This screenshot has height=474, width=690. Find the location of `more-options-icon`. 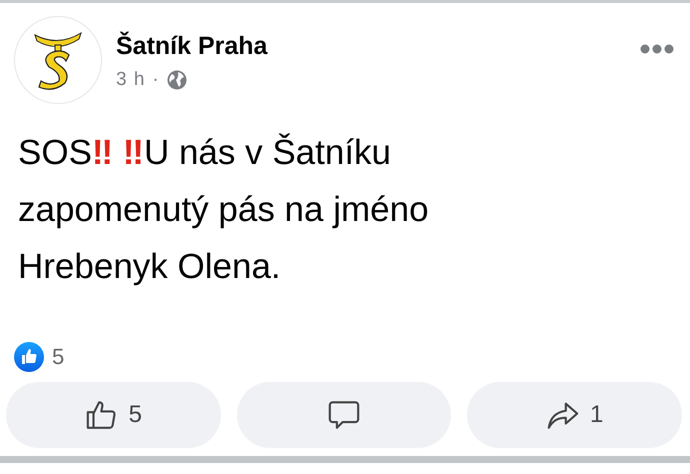

more-options-icon is located at coordinates (657, 49).